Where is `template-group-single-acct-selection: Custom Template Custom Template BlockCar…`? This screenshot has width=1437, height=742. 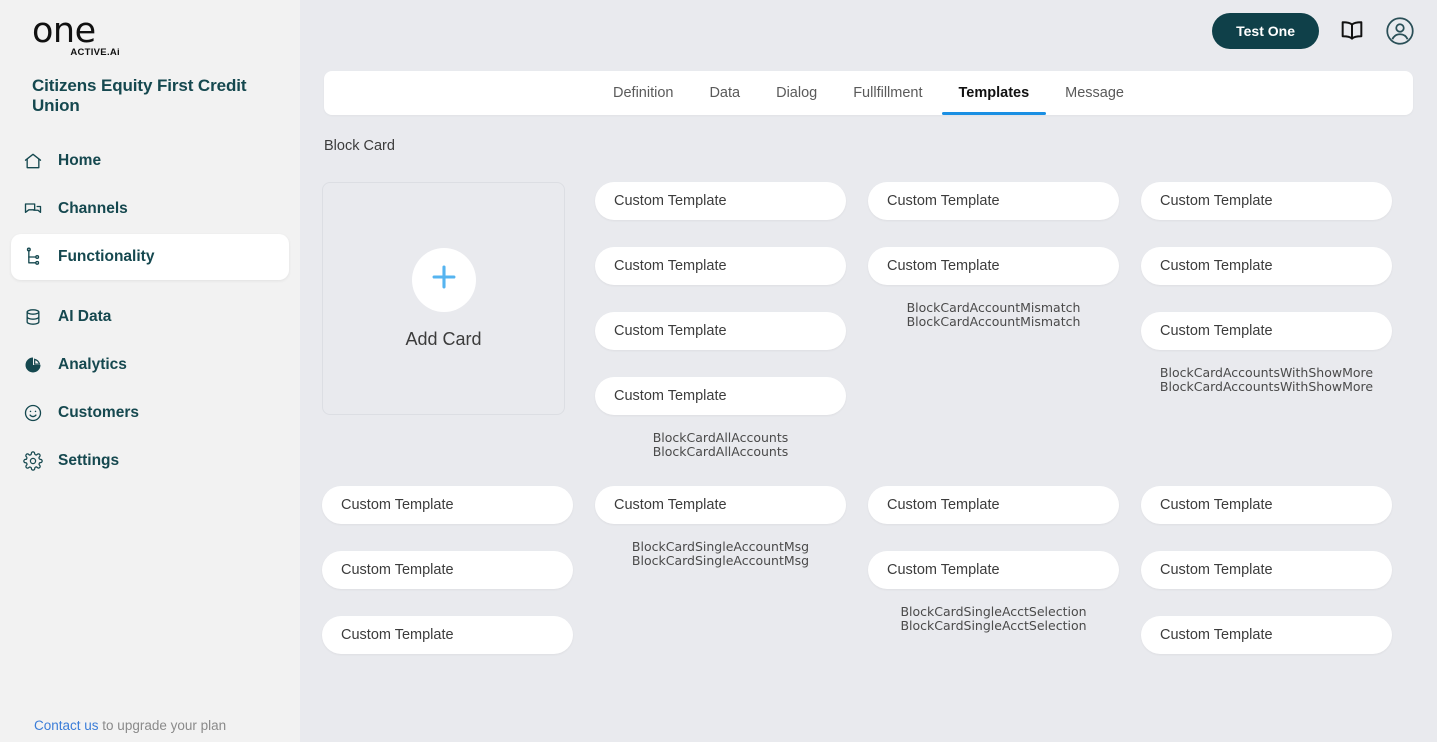
template-group-single-acct-selection: Custom Template Custom Template BlockCar… is located at coordinates (1004, 583).